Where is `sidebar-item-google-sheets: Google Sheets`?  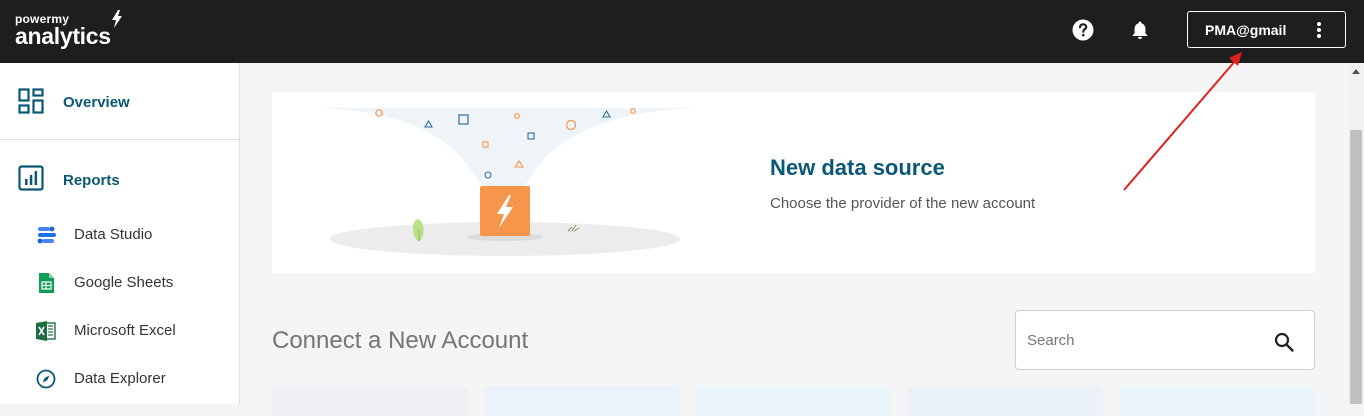 sidebar-item-google-sheets: Google Sheets is located at coordinates (119, 282).